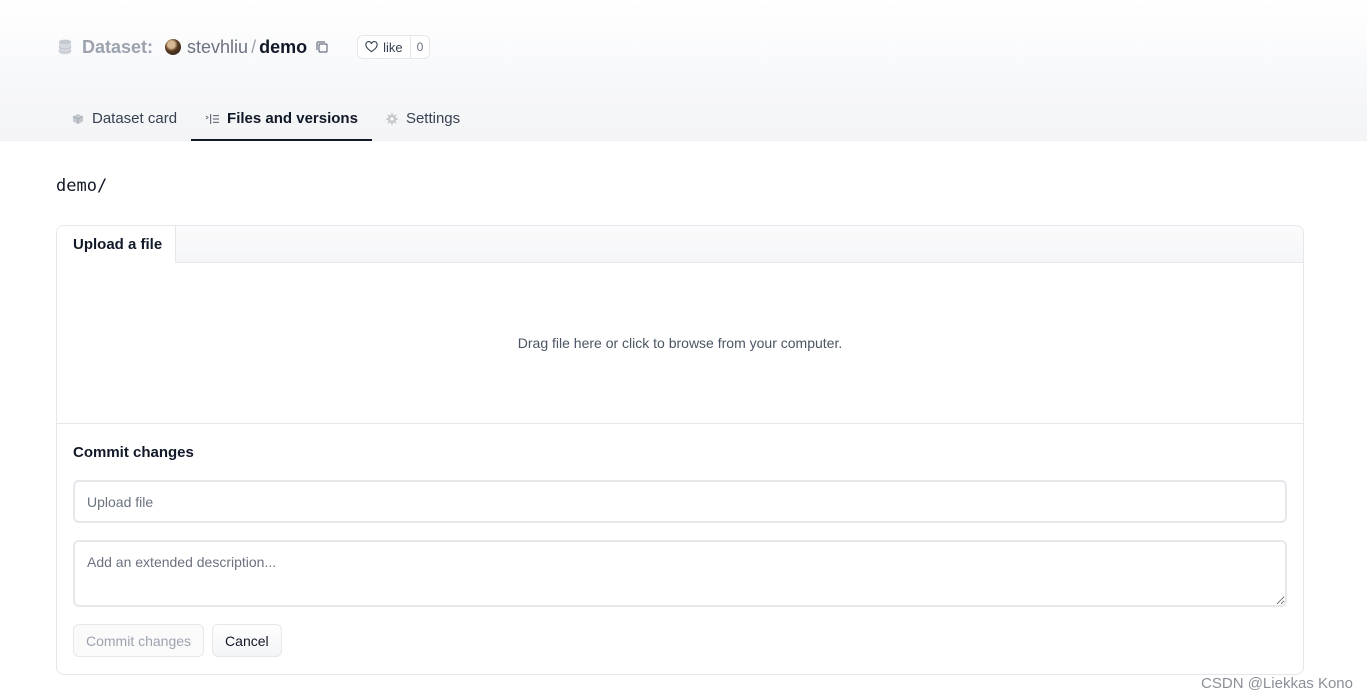 The height and width of the screenshot is (698, 1367). What do you see at coordinates (139, 640) in the screenshot?
I see `commit-changes-button: Commit changes` at bounding box center [139, 640].